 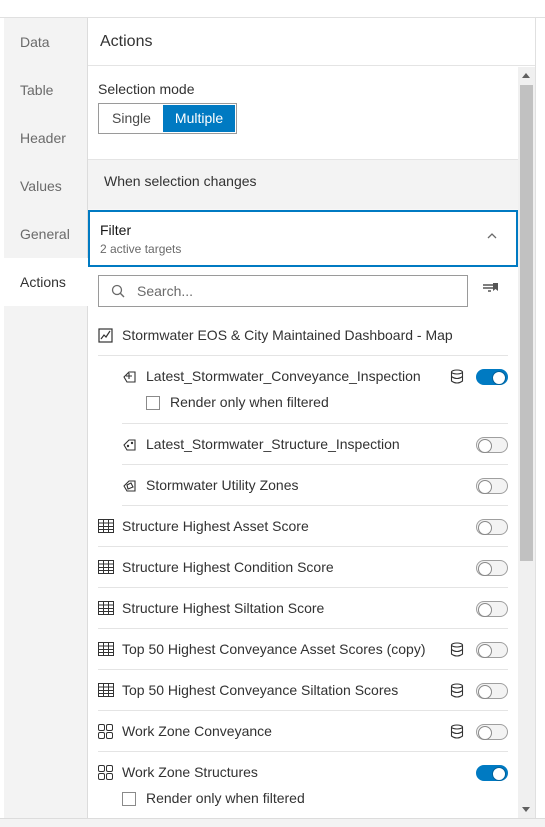 I want to click on layer-row-structure: Latest_Stormwater_Structure_Inspection, so click(x=315, y=444).